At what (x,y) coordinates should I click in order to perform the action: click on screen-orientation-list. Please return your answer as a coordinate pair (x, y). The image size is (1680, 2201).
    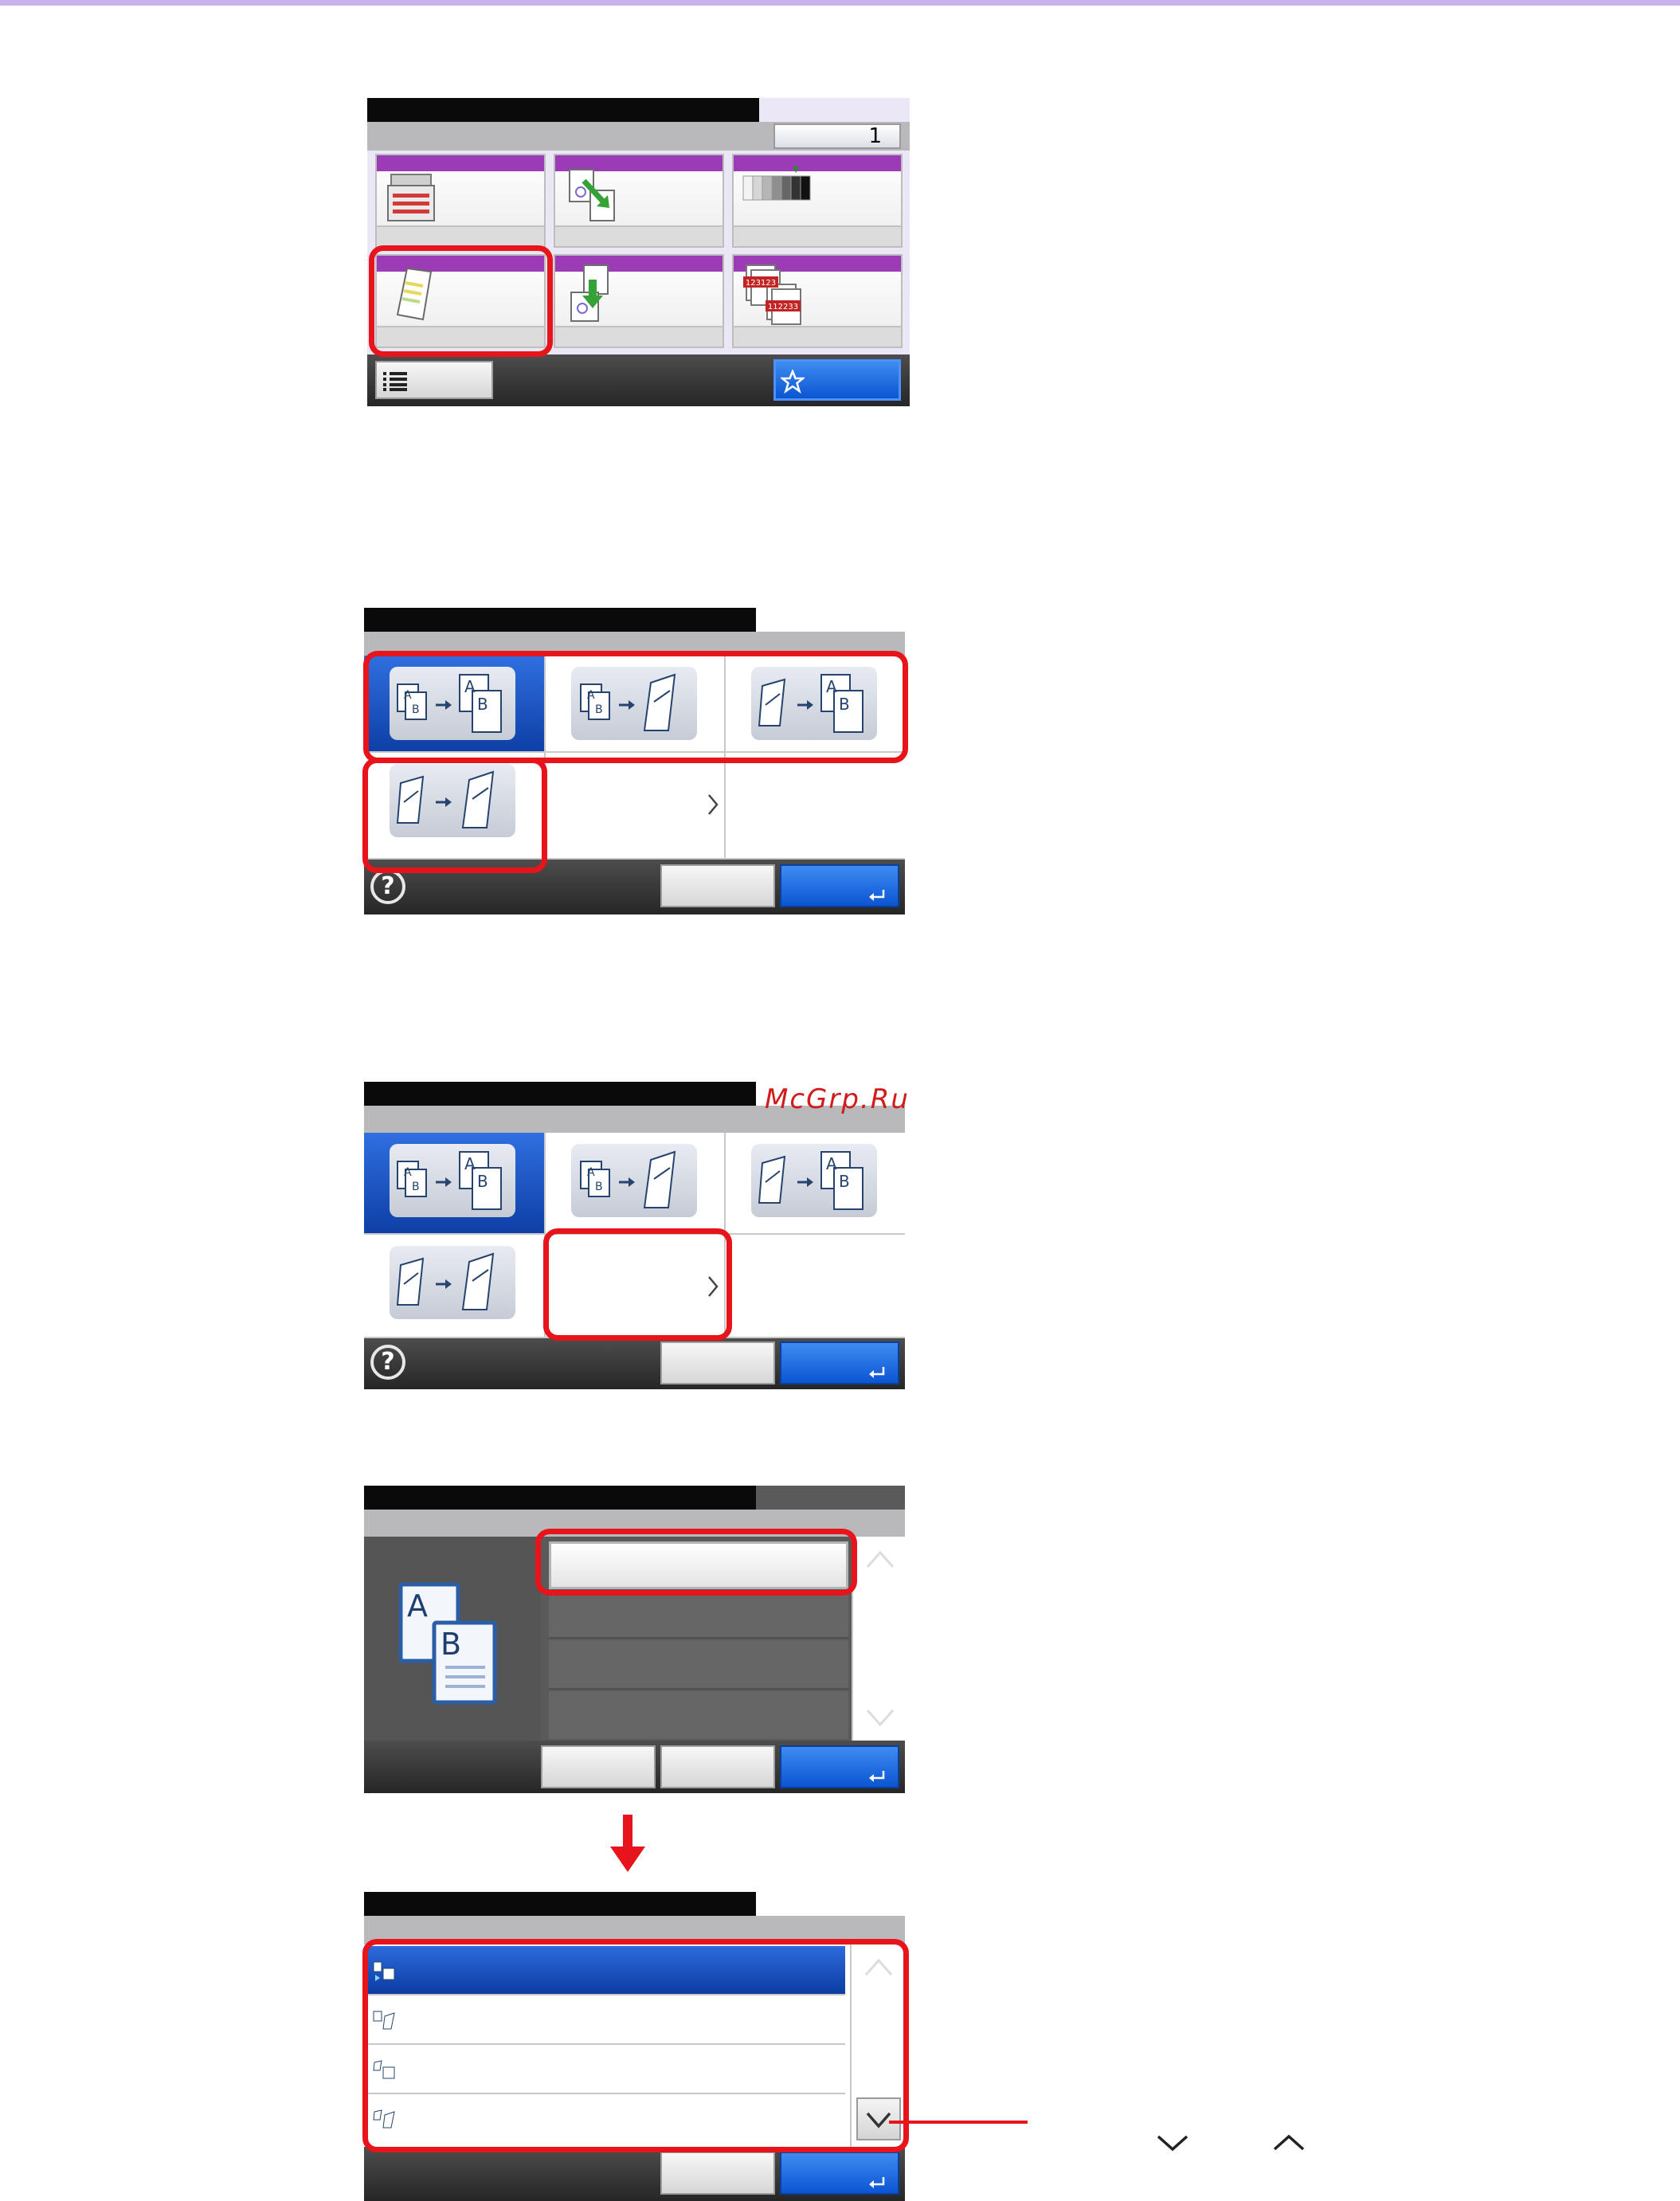
    Looking at the image, I should click on (634, 2046).